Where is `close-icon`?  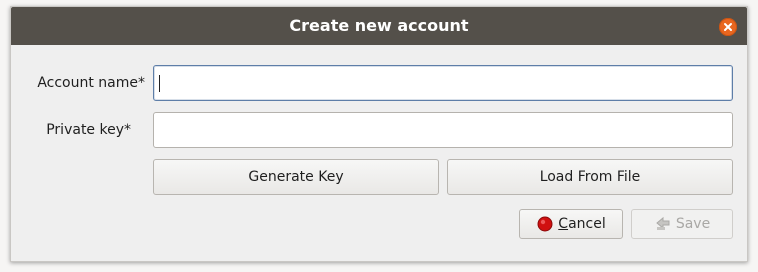
close-icon is located at coordinates (728, 27).